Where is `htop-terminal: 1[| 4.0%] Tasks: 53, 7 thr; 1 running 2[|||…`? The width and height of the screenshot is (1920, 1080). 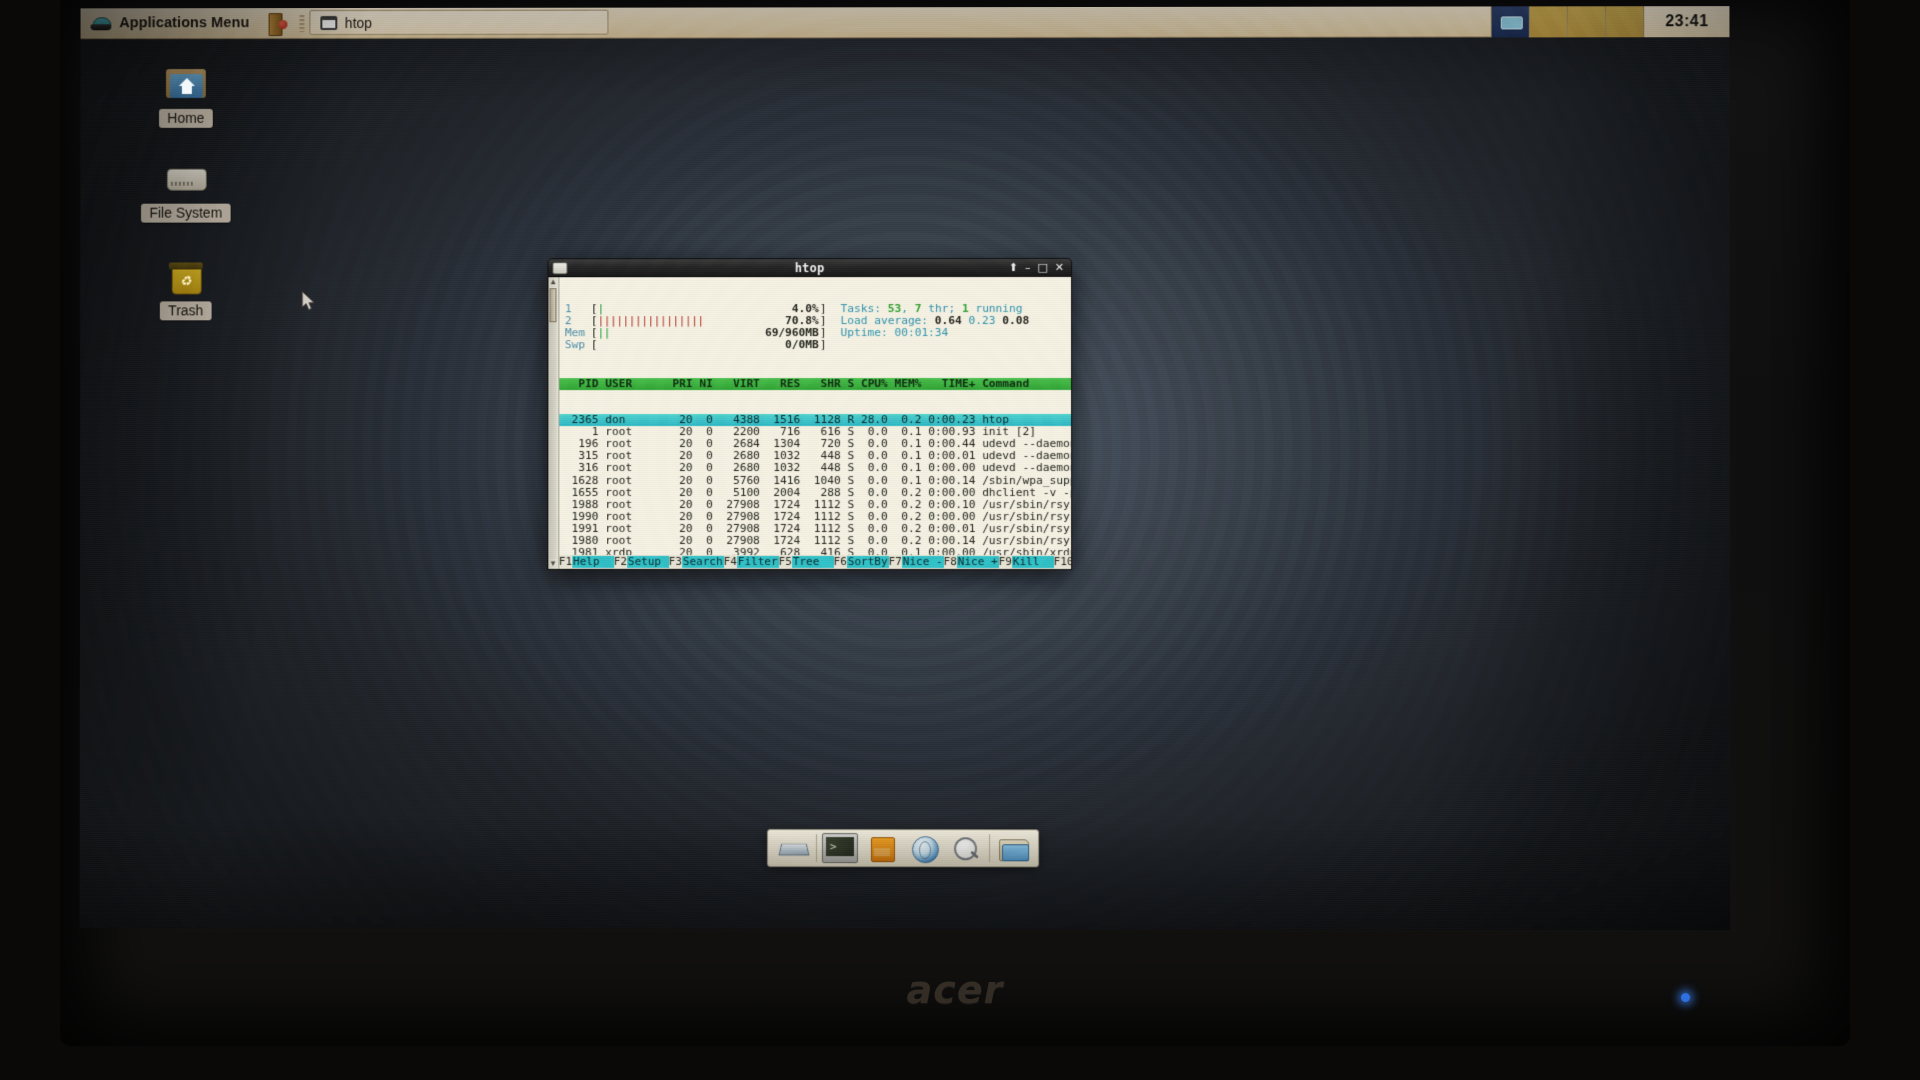
htop-terminal: 1[| 4.0%] Tasks: 53, 7 thr; 1 running 2[|||… is located at coordinates (815, 423).